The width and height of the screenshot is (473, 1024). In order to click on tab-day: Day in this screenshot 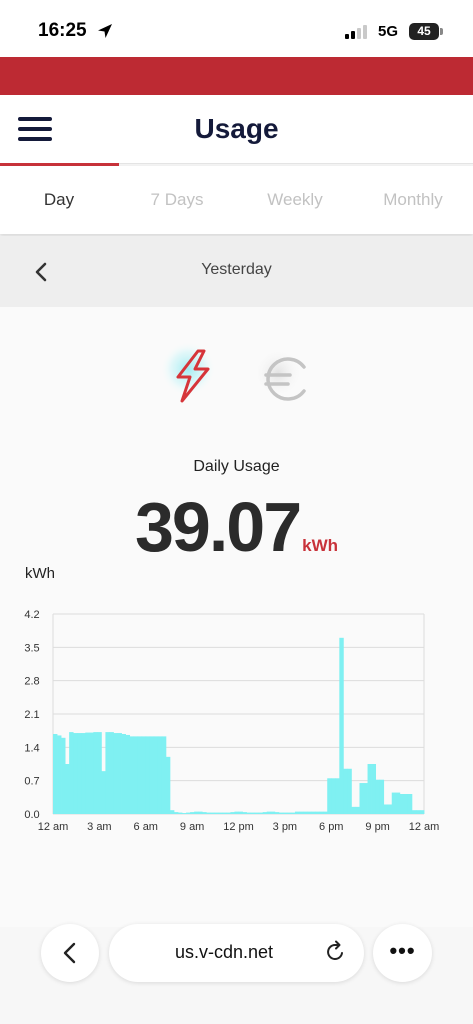, I will do `click(59, 200)`.